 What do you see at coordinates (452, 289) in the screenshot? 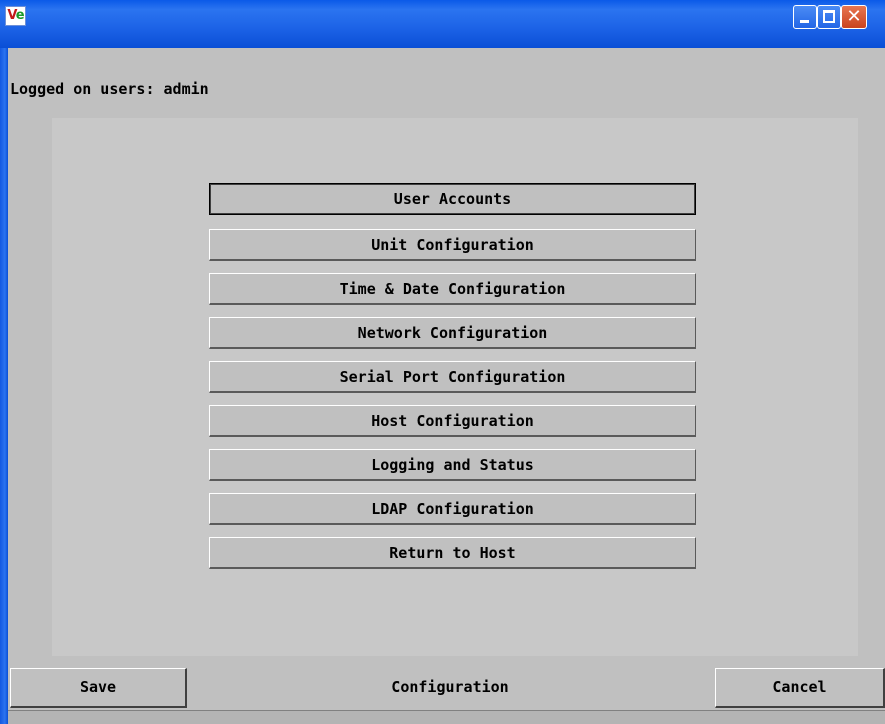
I see `time-date-configuration-button: Time & Date Configuration` at bounding box center [452, 289].